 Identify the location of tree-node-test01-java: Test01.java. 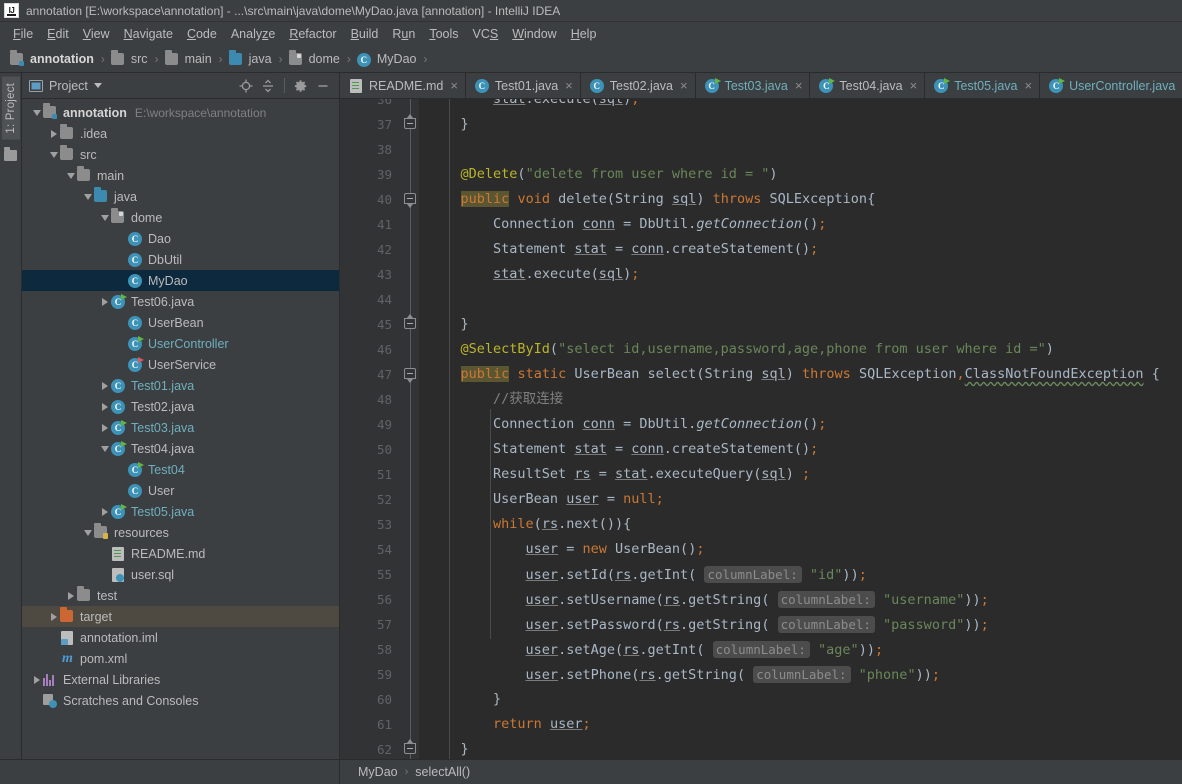
(180, 385).